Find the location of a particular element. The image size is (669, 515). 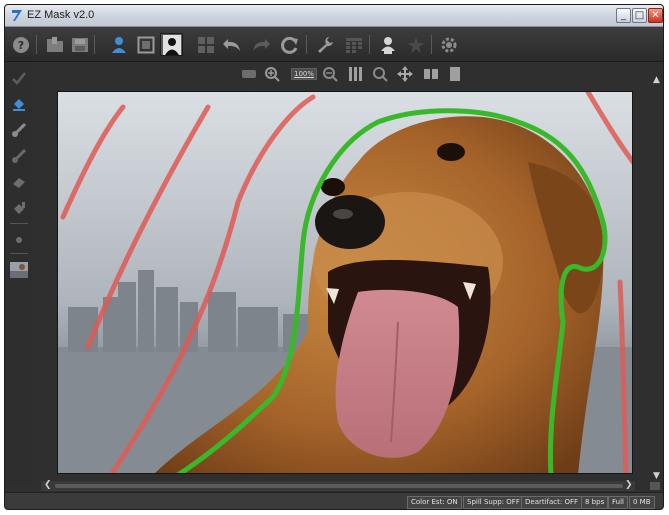

star-icon is located at coordinates (415, 44).